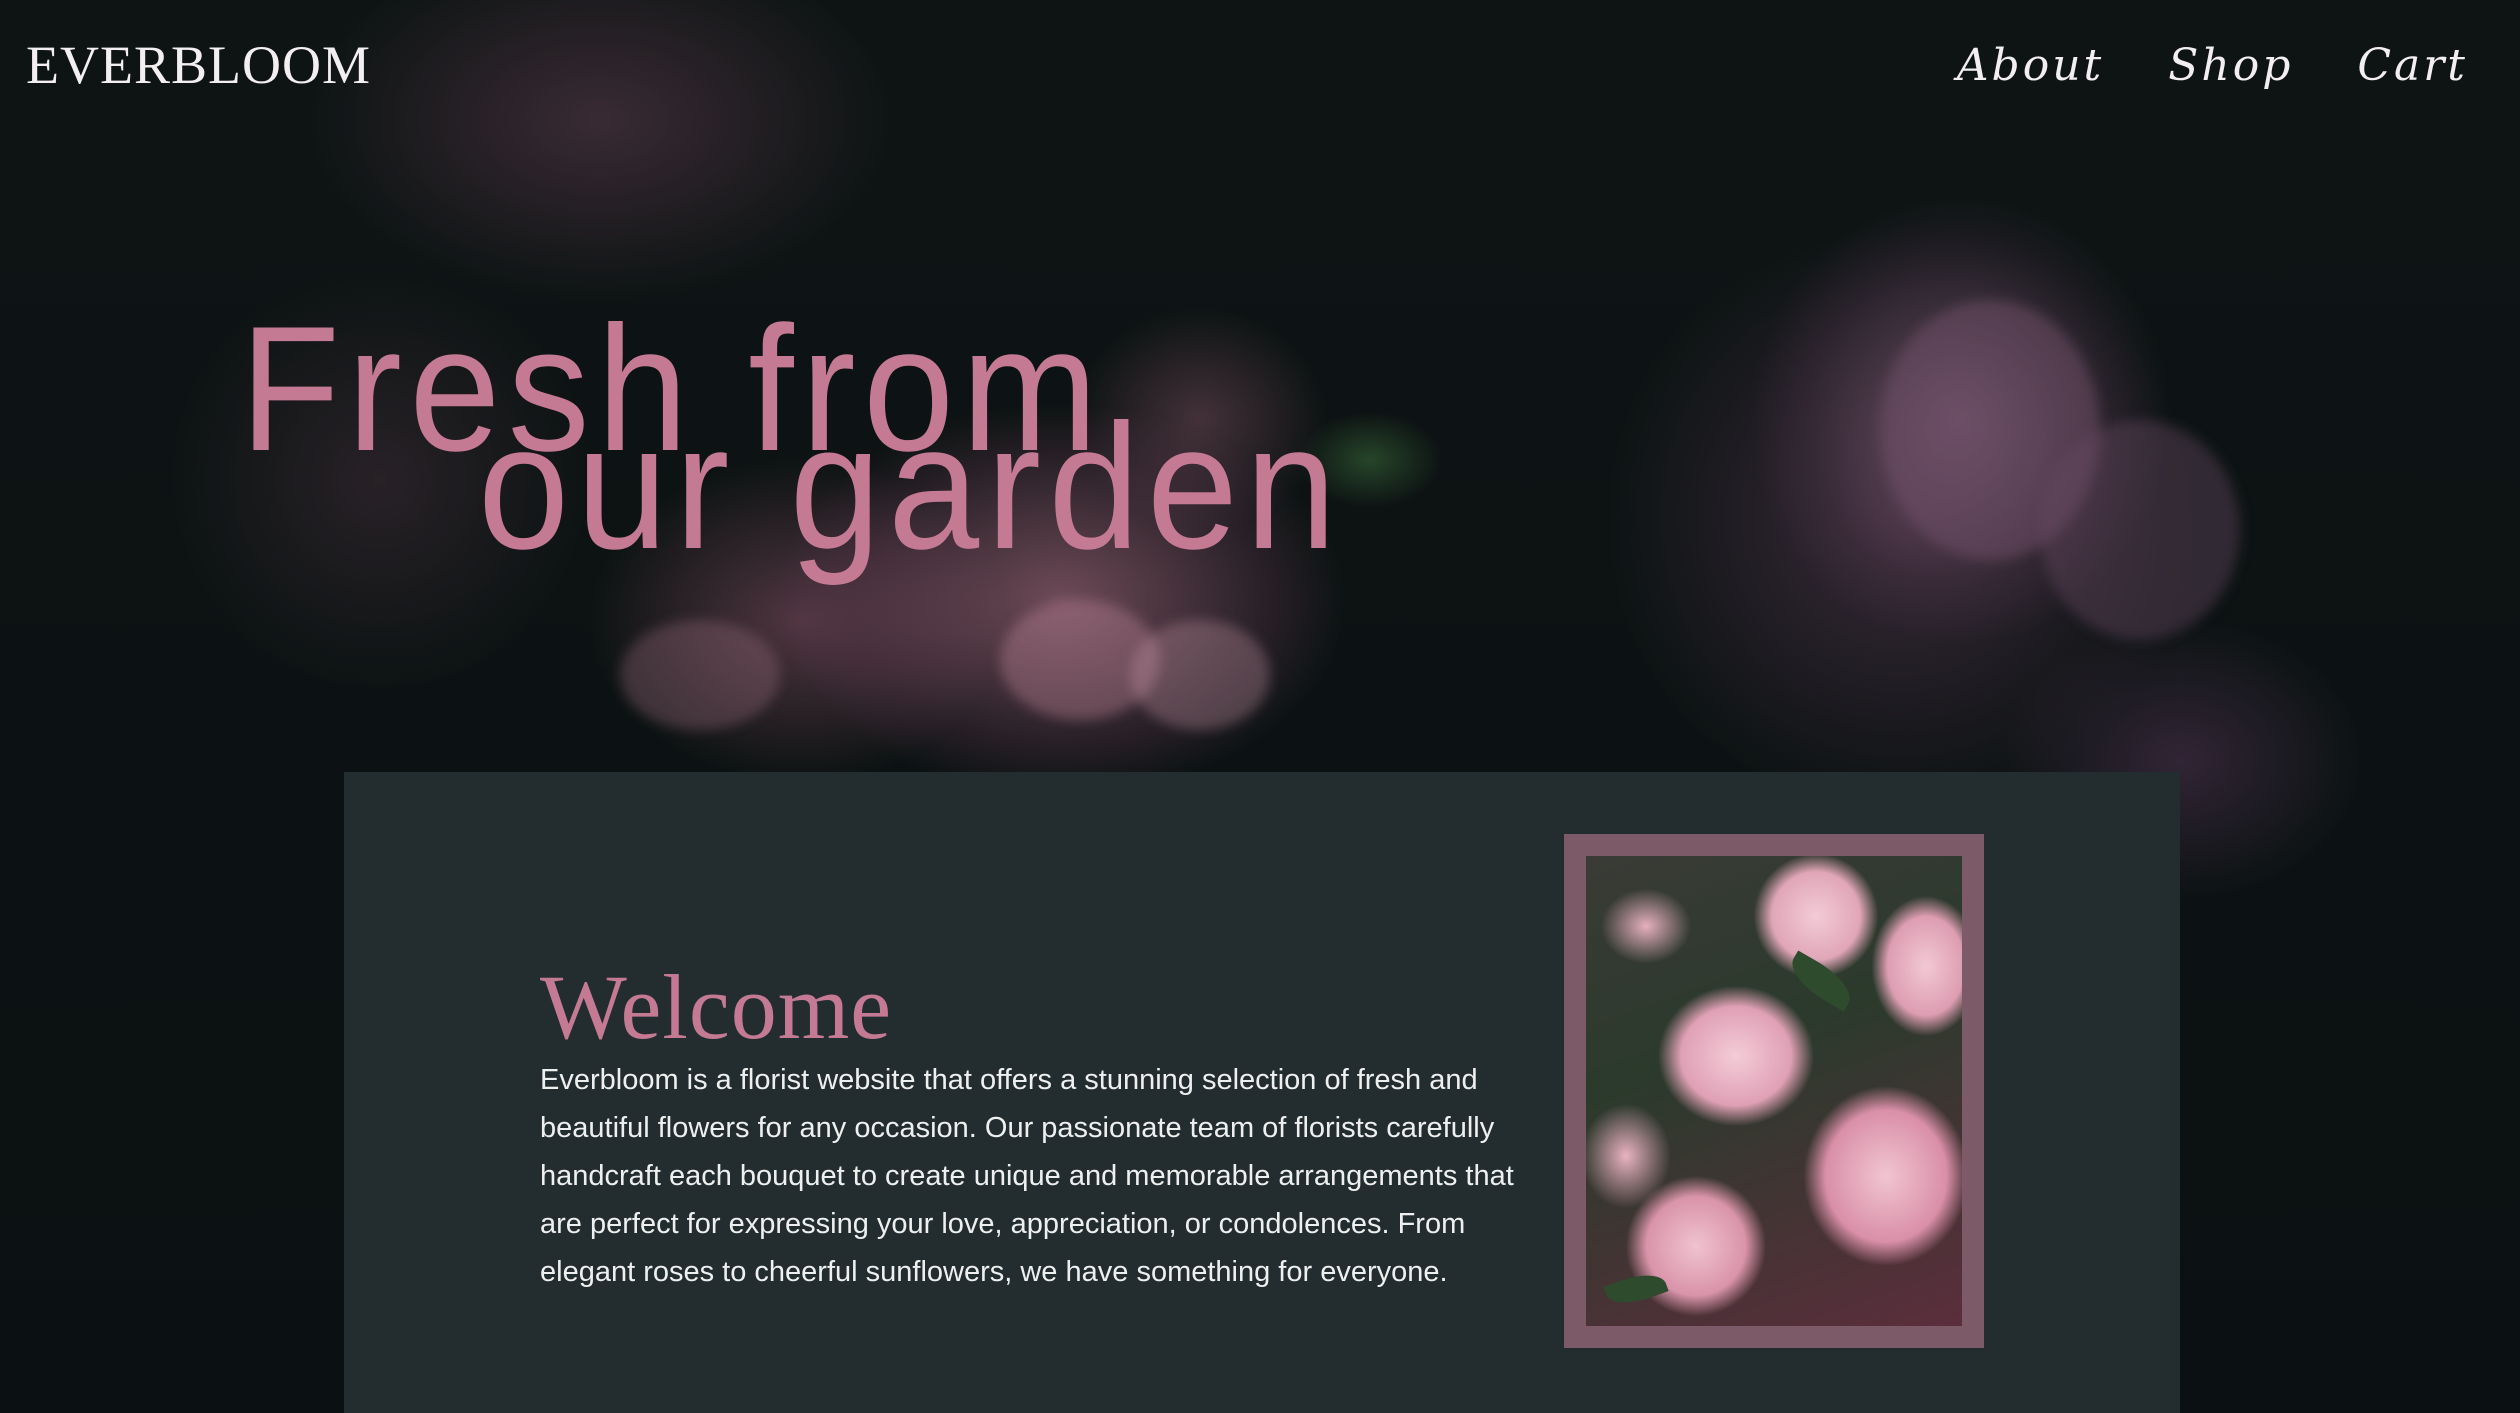 The width and height of the screenshot is (2520, 1413). Describe the element at coordinates (911, 486) in the screenshot. I see `hero-headline-line2: our garden` at that location.